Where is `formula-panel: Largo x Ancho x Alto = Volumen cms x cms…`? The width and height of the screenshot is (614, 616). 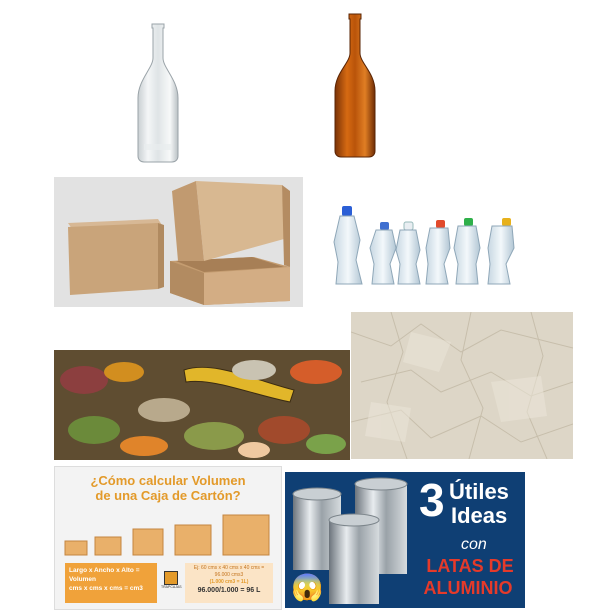
formula-panel: Largo x Ancho x Alto = Volumen cms x cms… is located at coordinates (111, 583).